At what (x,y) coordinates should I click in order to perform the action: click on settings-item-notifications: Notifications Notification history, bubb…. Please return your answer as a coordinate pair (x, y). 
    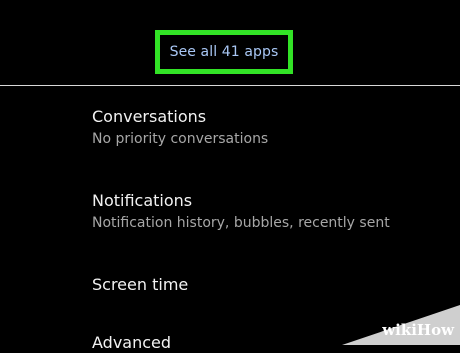
    Looking at the image, I should click on (272, 212).